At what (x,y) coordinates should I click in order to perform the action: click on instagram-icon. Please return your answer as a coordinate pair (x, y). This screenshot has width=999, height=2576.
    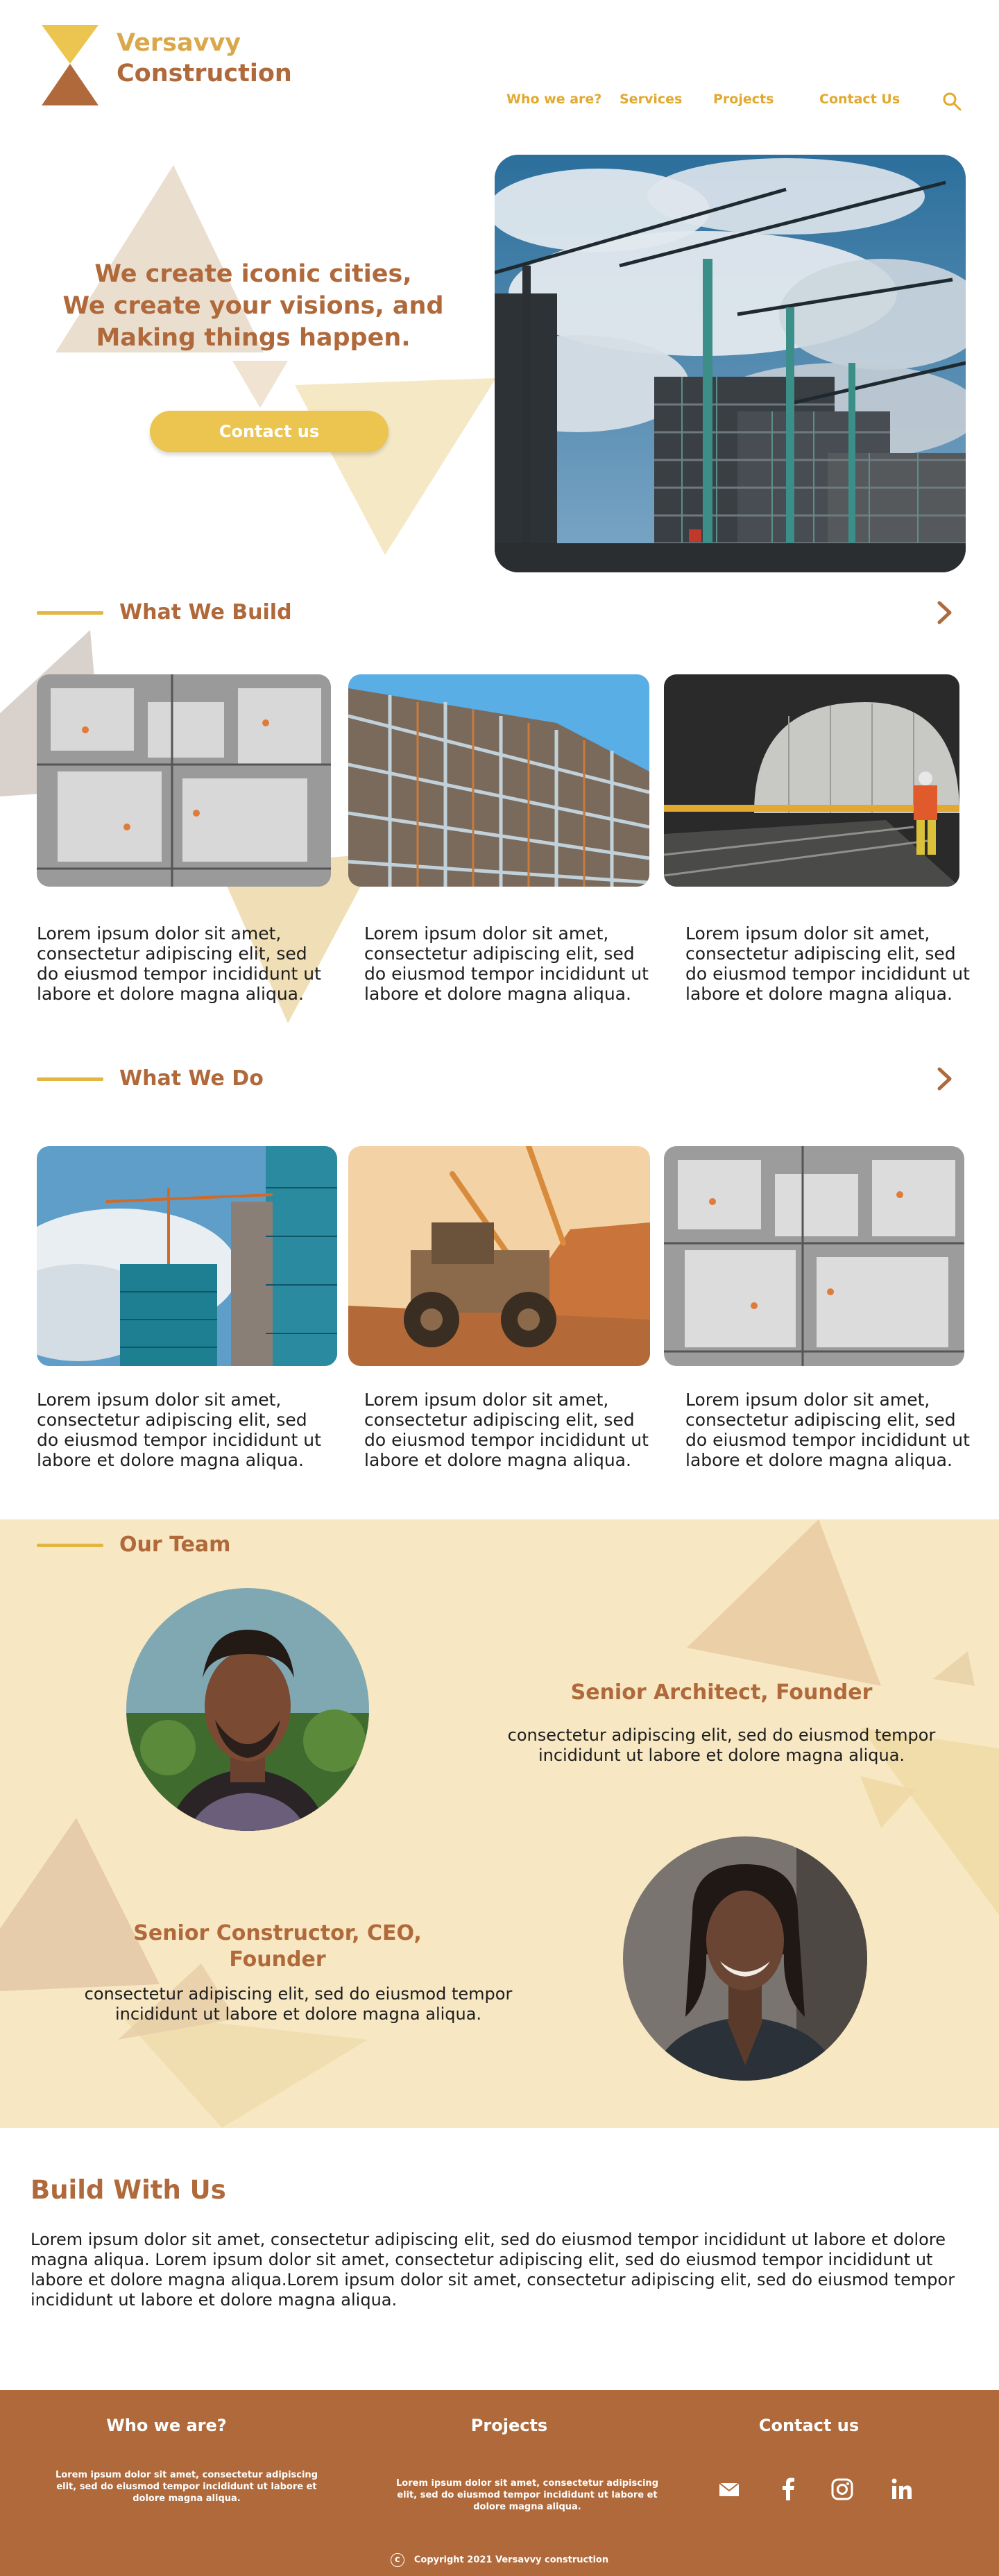
    Looking at the image, I should click on (842, 2489).